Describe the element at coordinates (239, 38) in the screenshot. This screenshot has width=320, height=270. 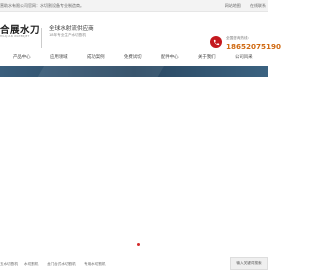
I see `hotline-label: 全国咨询热线：` at that location.